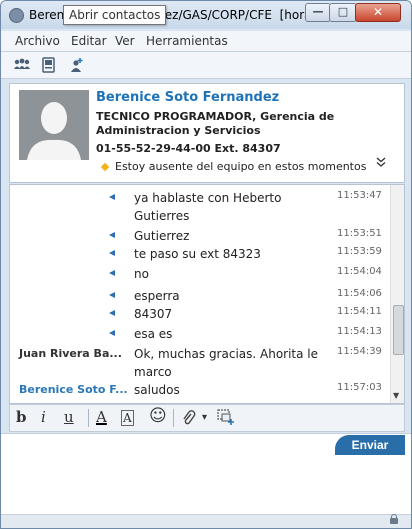  I want to click on toolbar, so click(206, 65).